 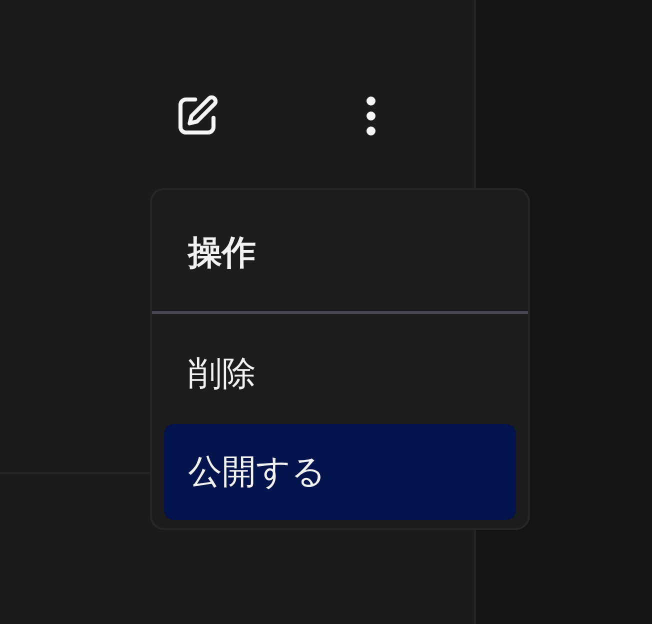 What do you see at coordinates (222, 253) in the screenshot?
I see `menu-title: 操作` at bounding box center [222, 253].